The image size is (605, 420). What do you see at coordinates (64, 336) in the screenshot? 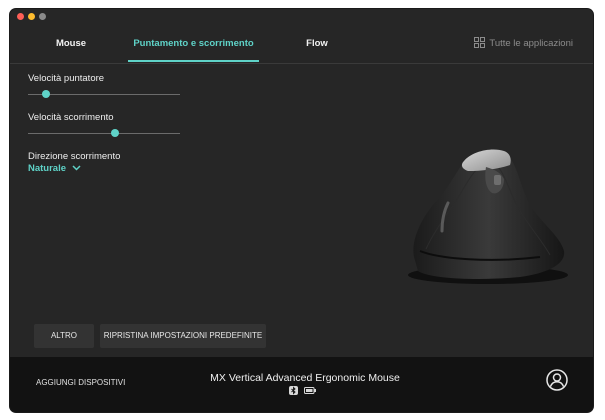
I see `more-button: ALTRO` at bounding box center [64, 336].